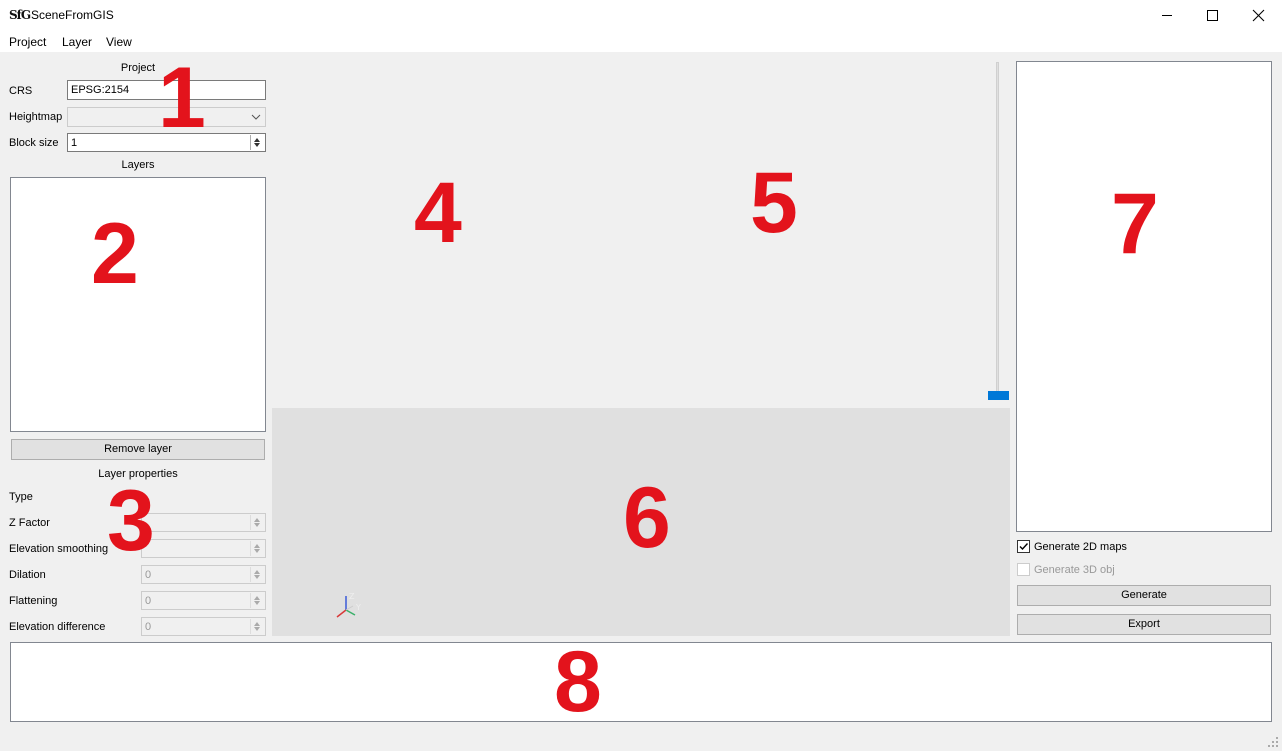 Image resolution: width=1282 pixels, height=751 pixels. Describe the element at coordinates (182, 98) in the screenshot. I see `annotation-1: 1` at that location.